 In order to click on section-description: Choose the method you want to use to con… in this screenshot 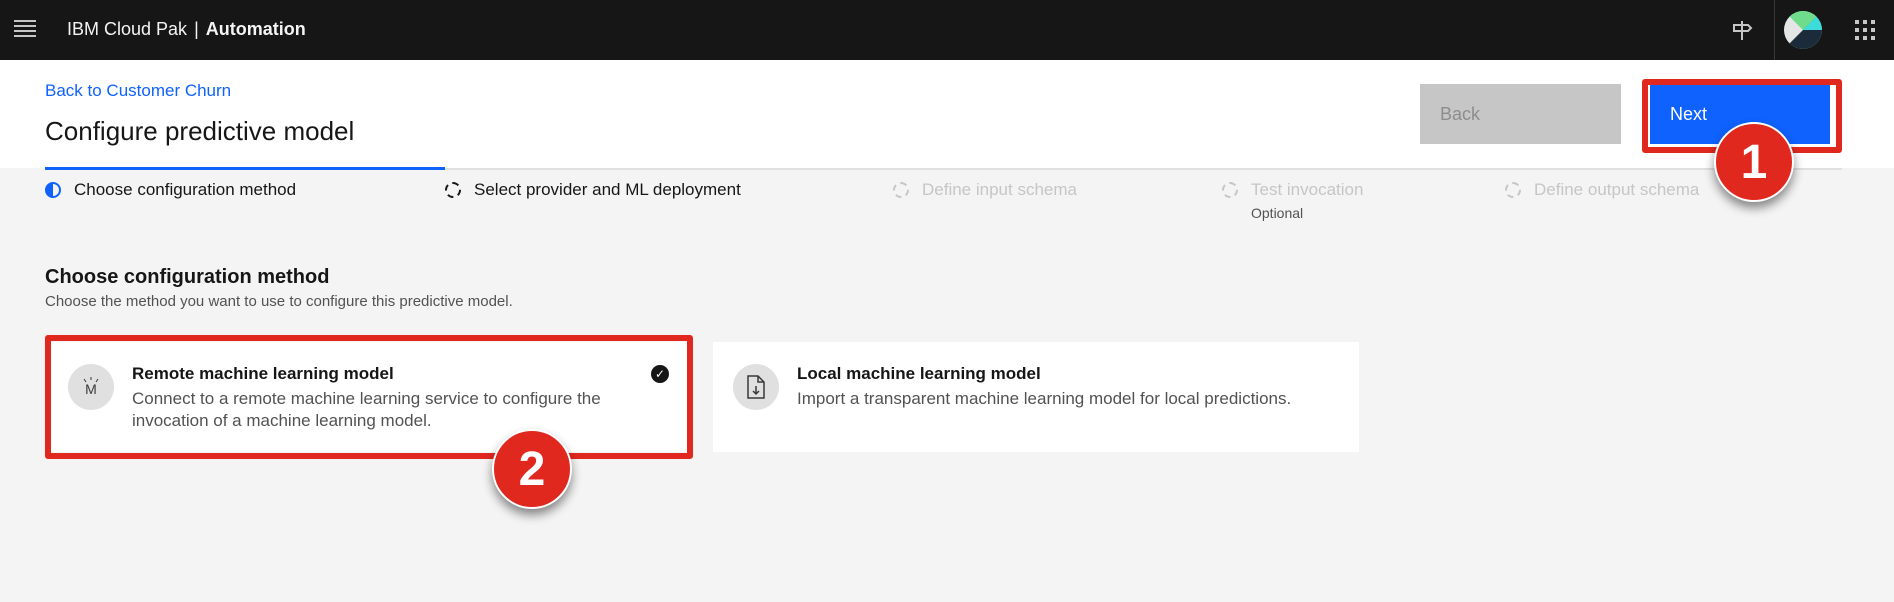, I will do `click(279, 301)`.